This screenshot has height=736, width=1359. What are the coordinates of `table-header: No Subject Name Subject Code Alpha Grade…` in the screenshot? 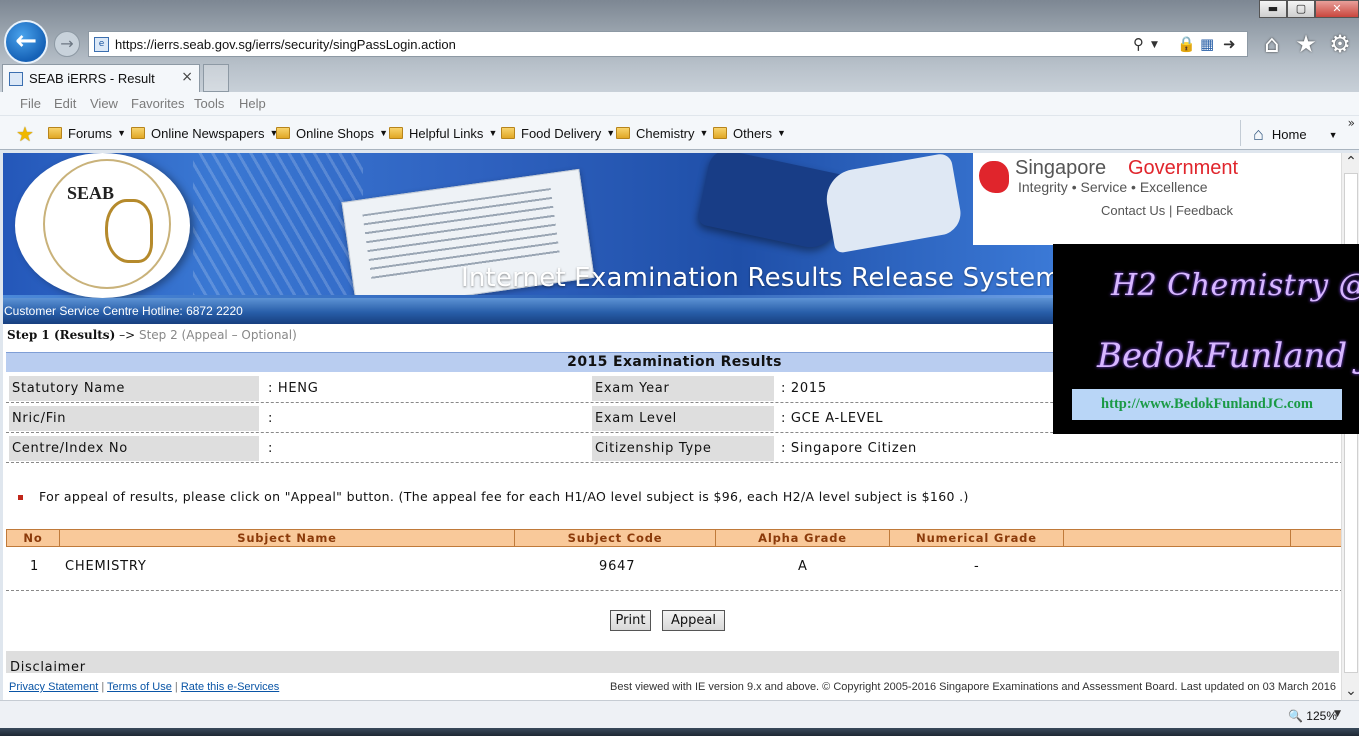 It's located at (673, 538).